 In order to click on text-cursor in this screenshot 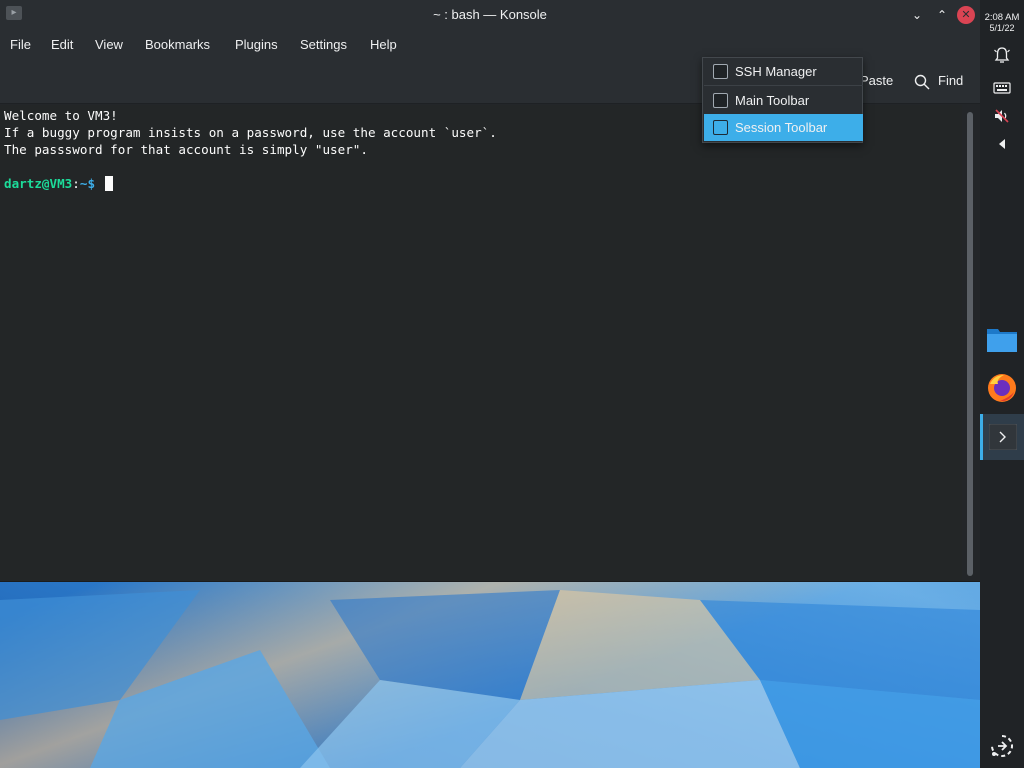, I will do `click(108, 183)`.